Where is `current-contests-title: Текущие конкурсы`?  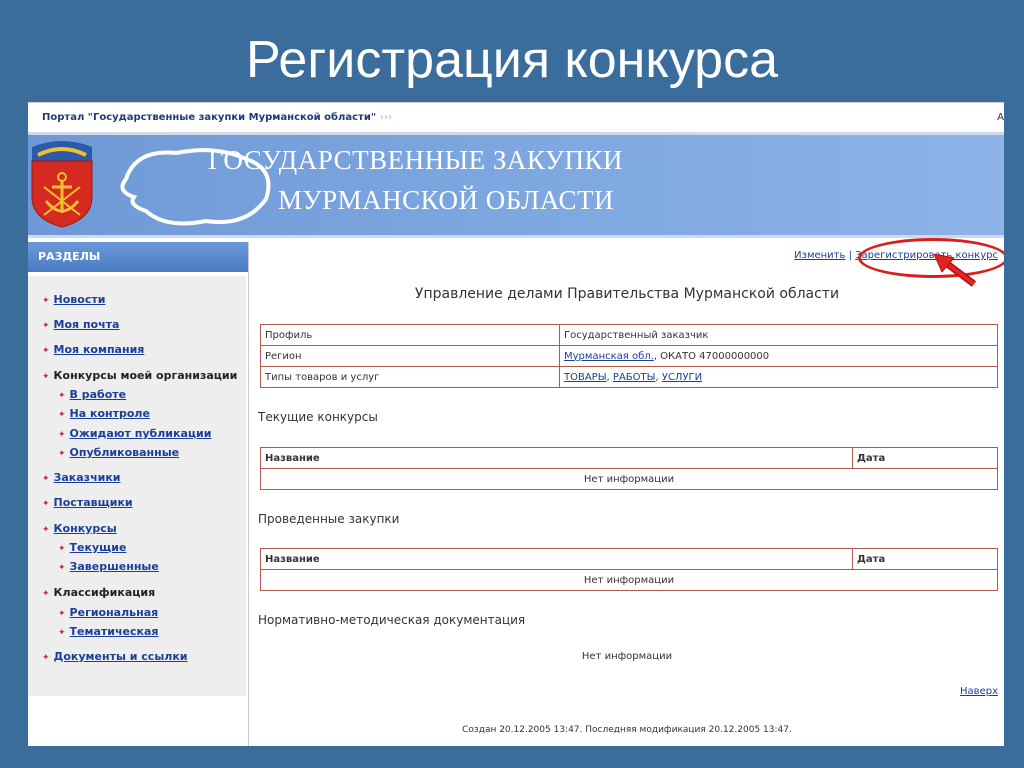
current-contests-title: Текущие конкурсы is located at coordinates (318, 417).